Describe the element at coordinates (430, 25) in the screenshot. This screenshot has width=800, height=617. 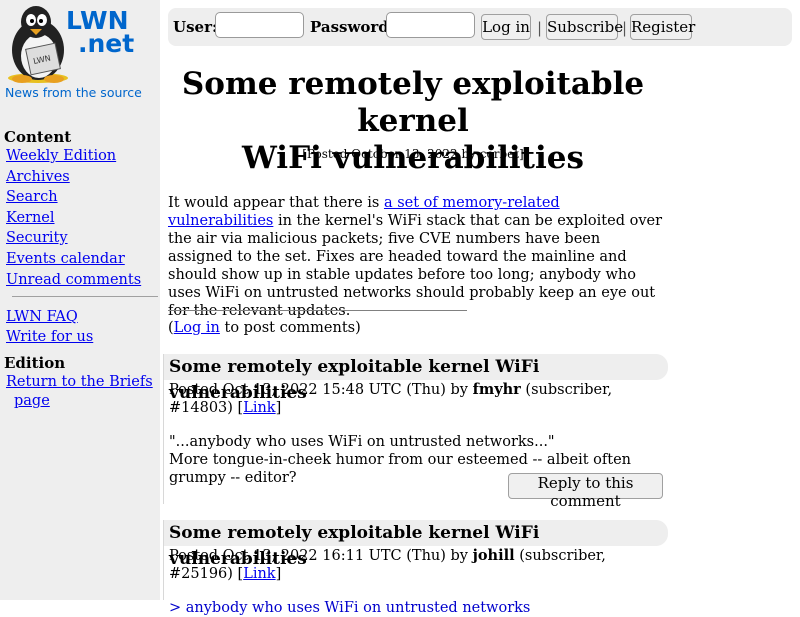
I see `password-input` at that location.